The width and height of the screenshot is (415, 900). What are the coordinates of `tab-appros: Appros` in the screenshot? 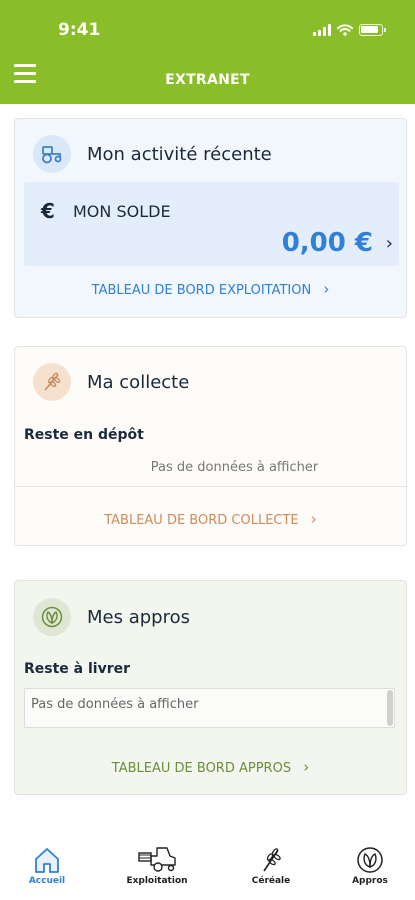 It's located at (370, 866).